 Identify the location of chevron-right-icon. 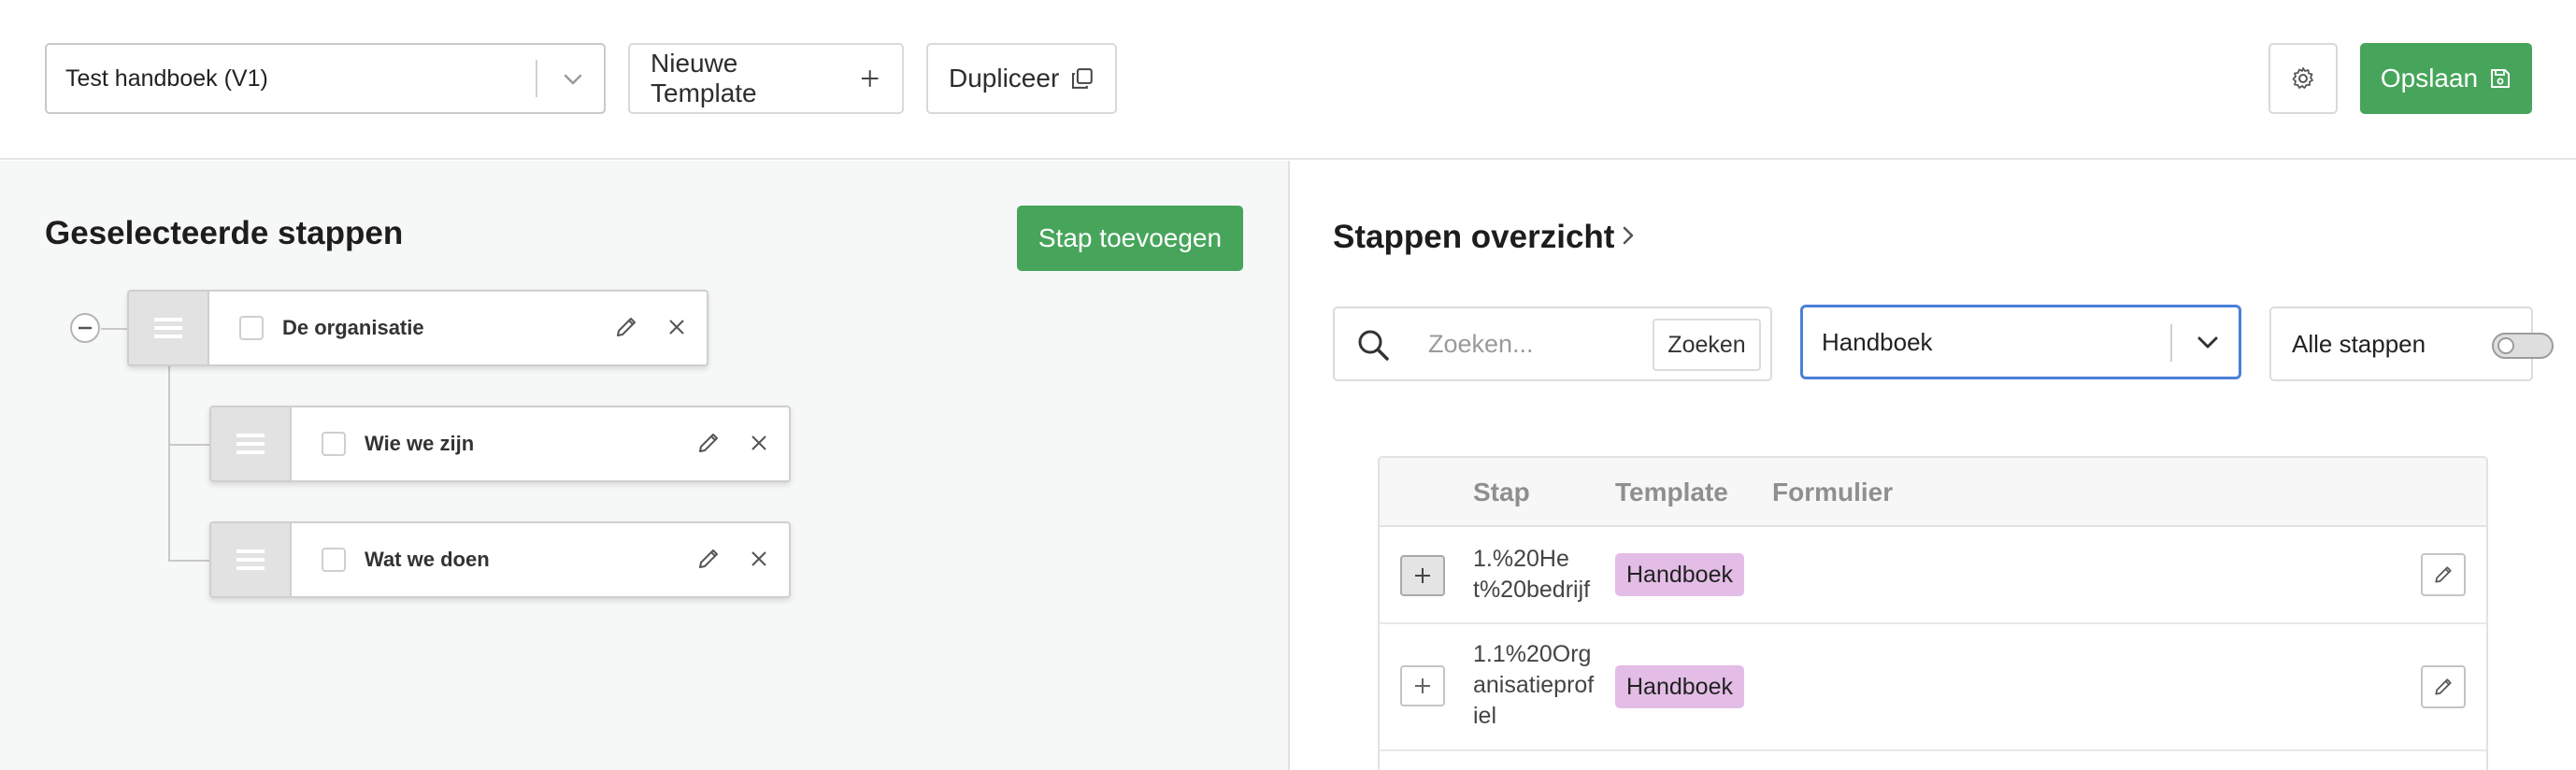
(1628, 235).